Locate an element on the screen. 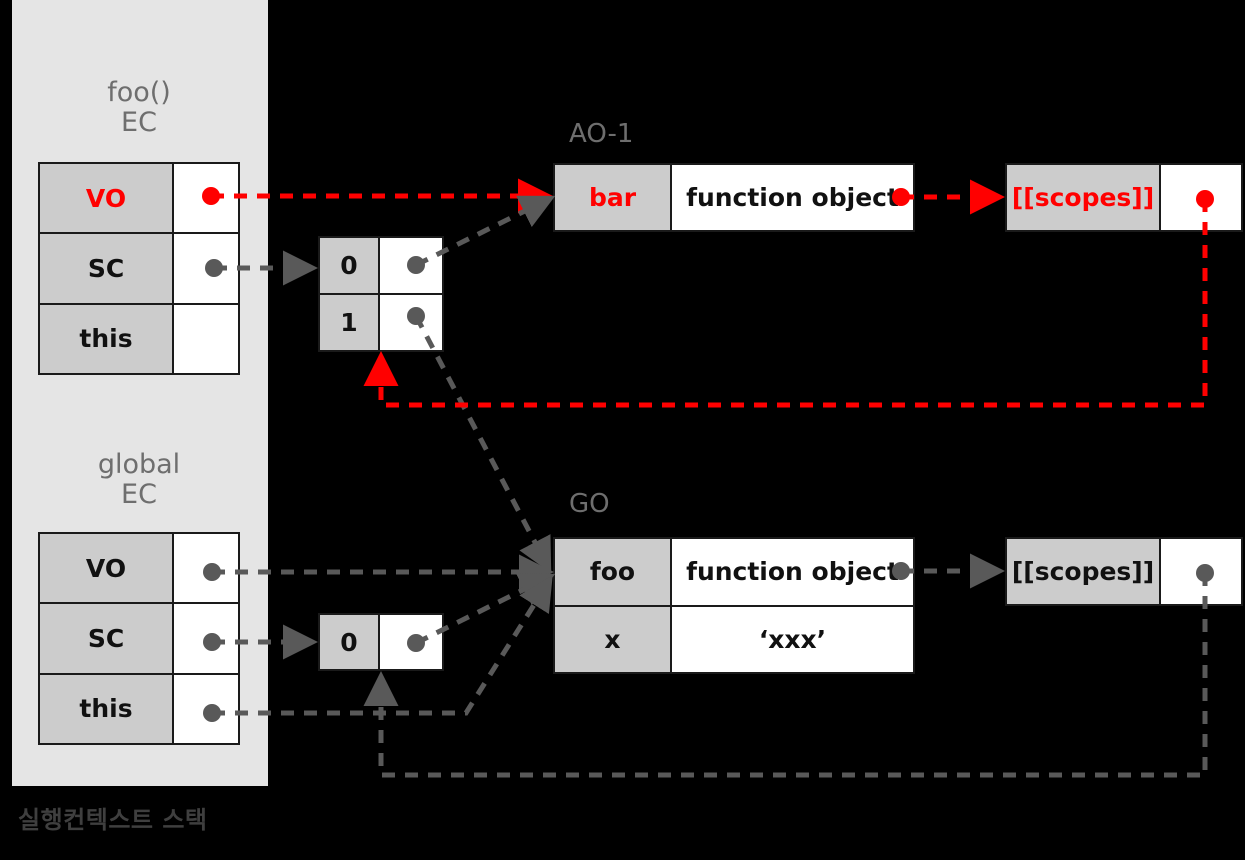  go-table: foo function object x ‘xxx’ is located at coordinates (734, 605).